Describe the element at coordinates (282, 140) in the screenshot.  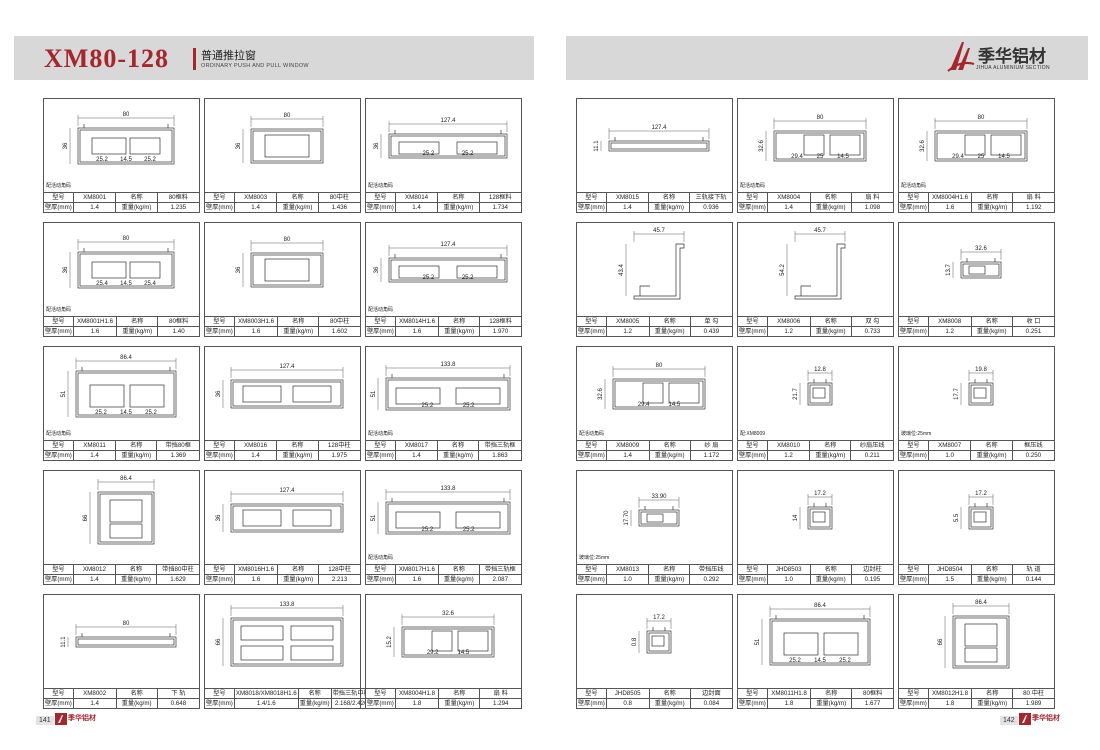
I see `profile-drawing-area: 80 36` at that location.